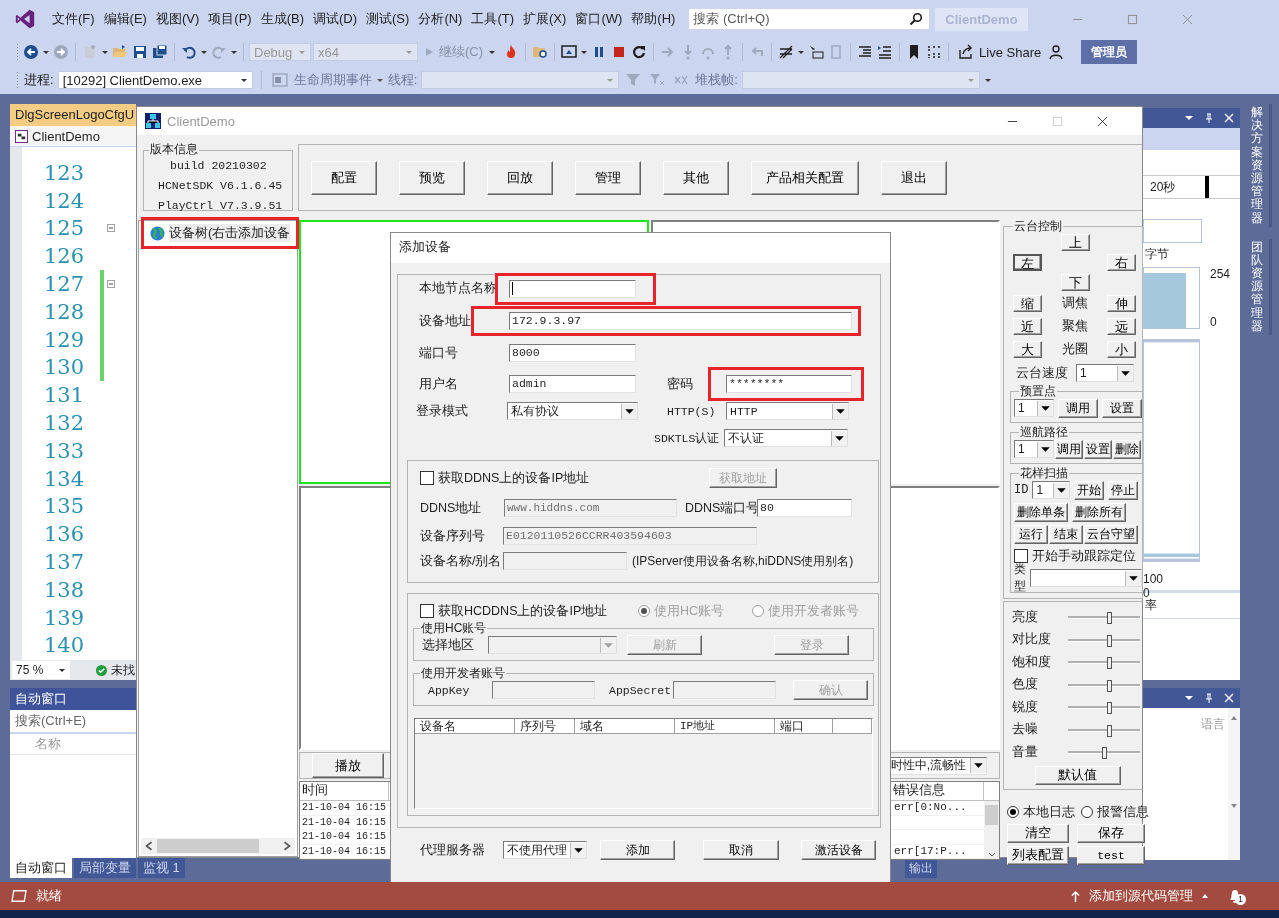 Image resolution: width=1279 pixels, height=918 pixels. What do you see at coordinates (432, 177) in the screenshot?
I see `button: 预览` at bounding box center [432, 177].